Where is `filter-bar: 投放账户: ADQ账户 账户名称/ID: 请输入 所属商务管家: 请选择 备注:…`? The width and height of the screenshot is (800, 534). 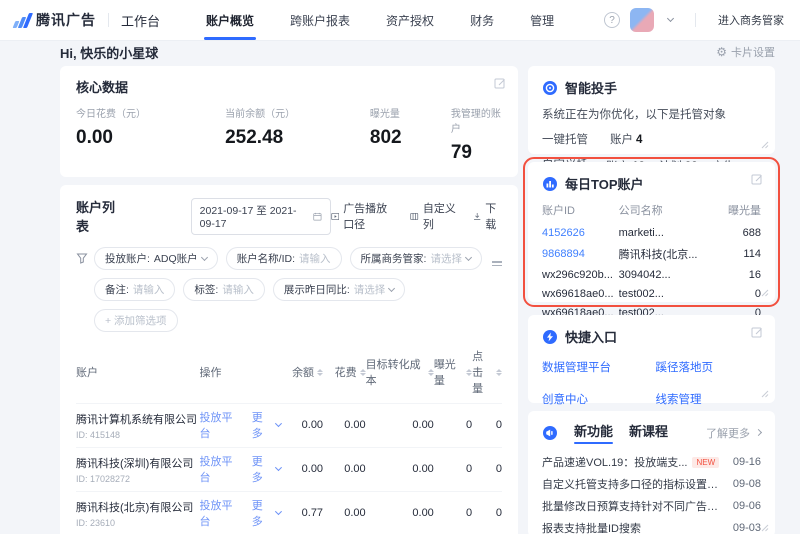 filter-bar: 投放账户: ADQ账户 账户名称/ID: 请输入 所属商务管家: 请选择 备注:… is located at coordinates (289, 289).